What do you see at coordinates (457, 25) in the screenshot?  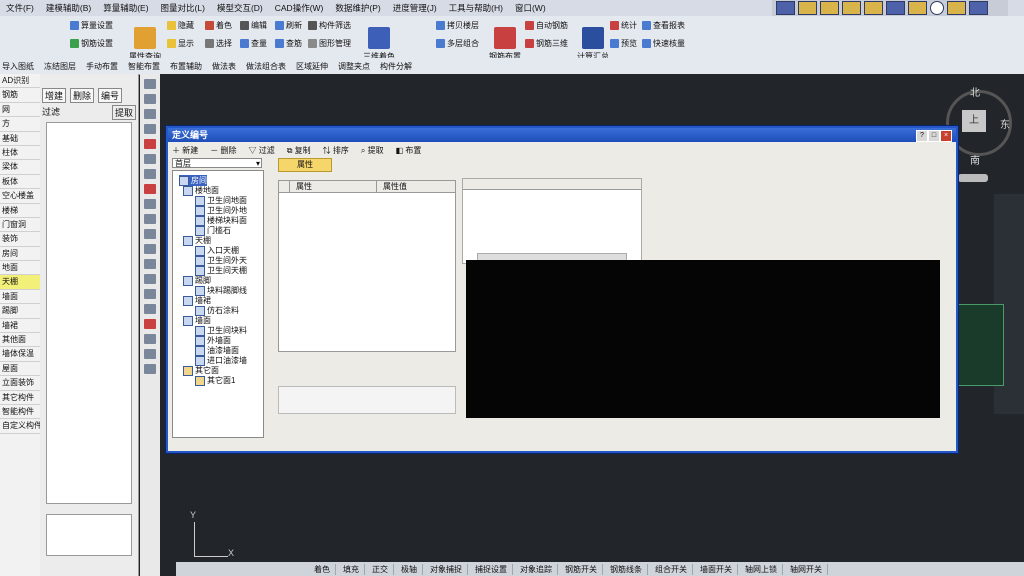 I see `copy-floor-button: 拷贝楼层` at bounding box center [457, 25].